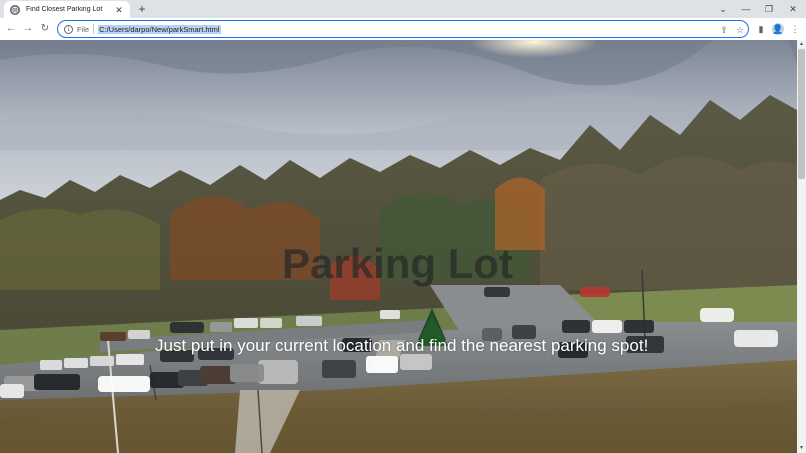  I want to click on globe-icon, so click(15, 9).